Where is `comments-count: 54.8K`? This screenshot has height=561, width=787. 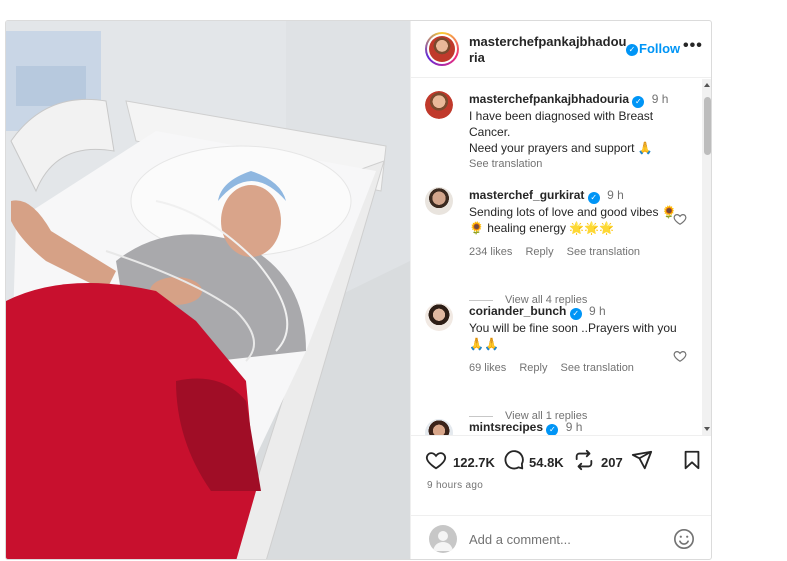 comments-count: 54.8K is located at coordinates (546, 462).